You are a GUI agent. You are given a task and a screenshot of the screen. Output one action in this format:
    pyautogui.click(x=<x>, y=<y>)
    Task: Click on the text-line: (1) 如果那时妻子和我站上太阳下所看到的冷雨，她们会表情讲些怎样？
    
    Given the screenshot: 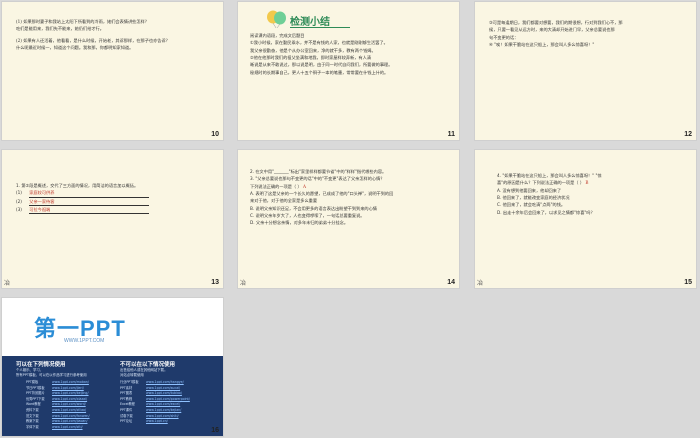 What is the action you would take?
    pyautogui.click(x=82, y=21)
    